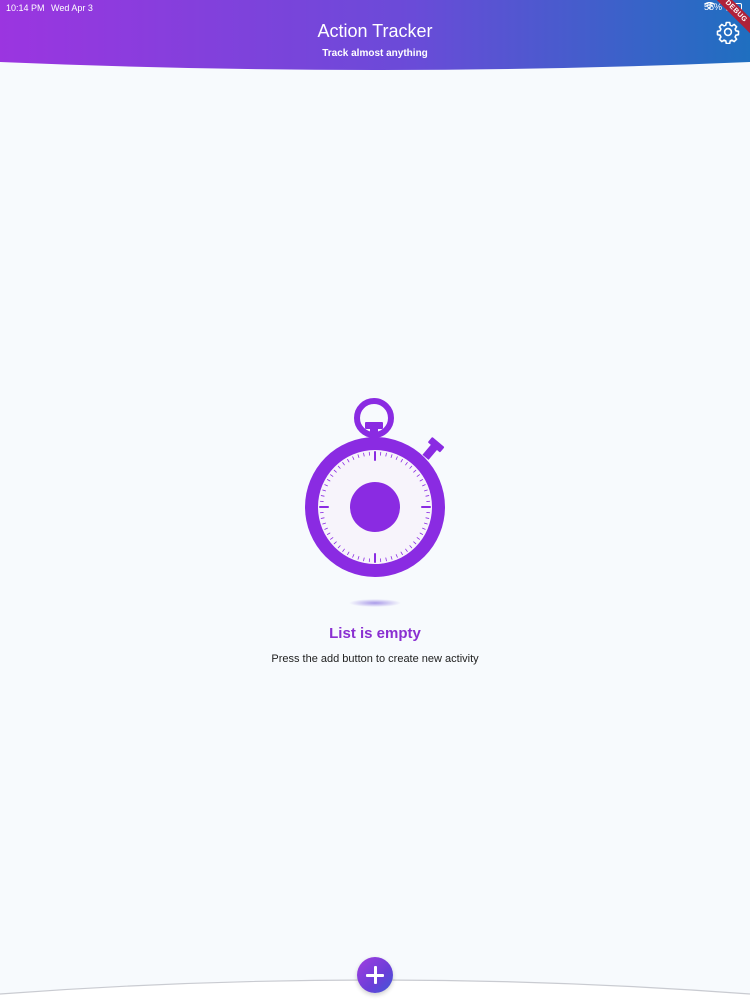  I want to click on status-bar: 10:14 PM Wed Apr 3 55% DEBUG, so click(375, 18).